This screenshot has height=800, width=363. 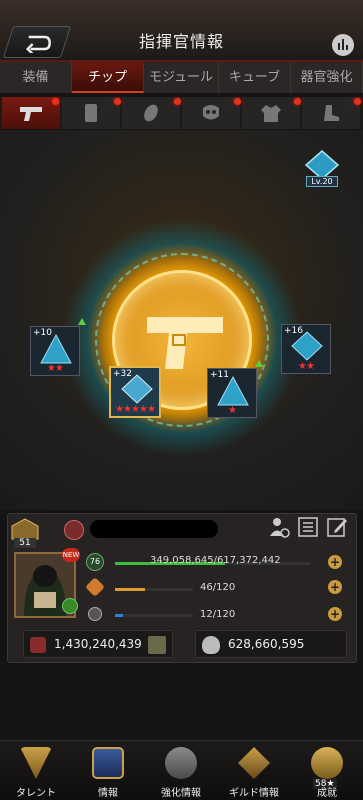 What do you see at coordinates (337, 527) in the screenshot?
I see `edit-icon` at bounding box center [337, 527].